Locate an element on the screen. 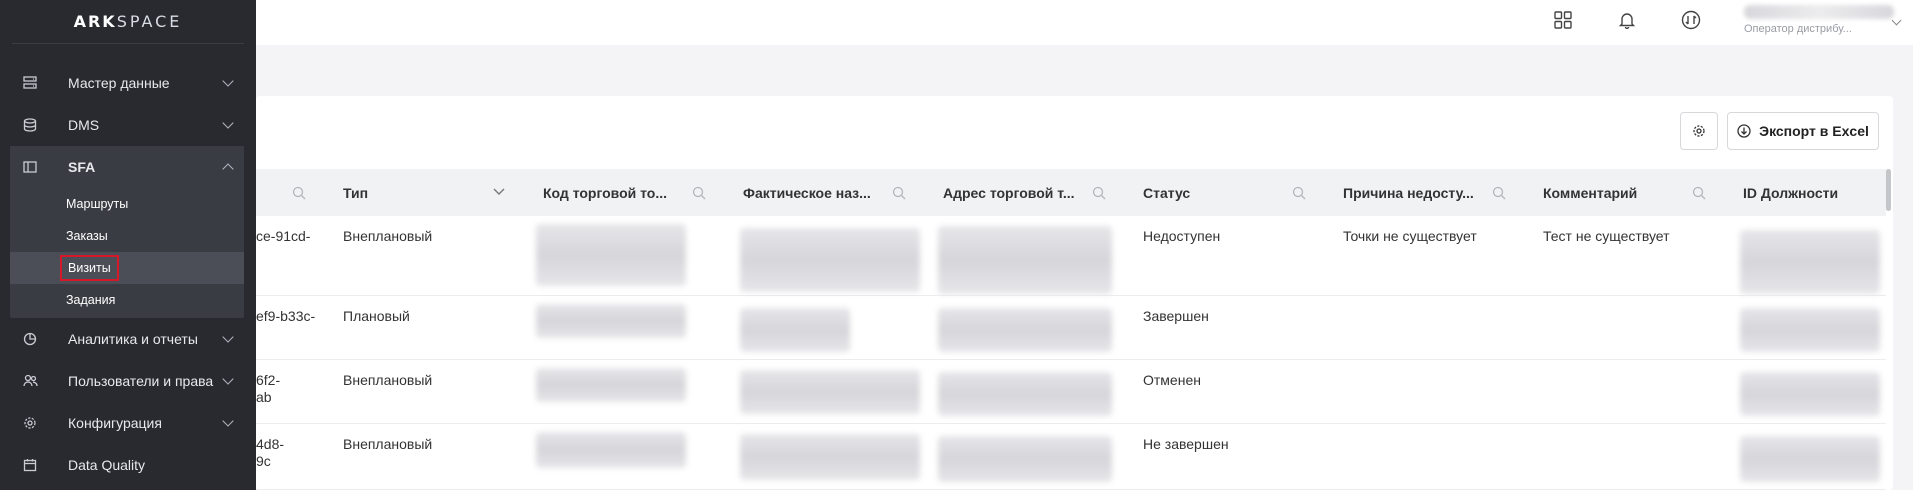 This screenshot has height=490, width=1913. sidebar-item-dms: DMS is located at coordinates (127, 125).